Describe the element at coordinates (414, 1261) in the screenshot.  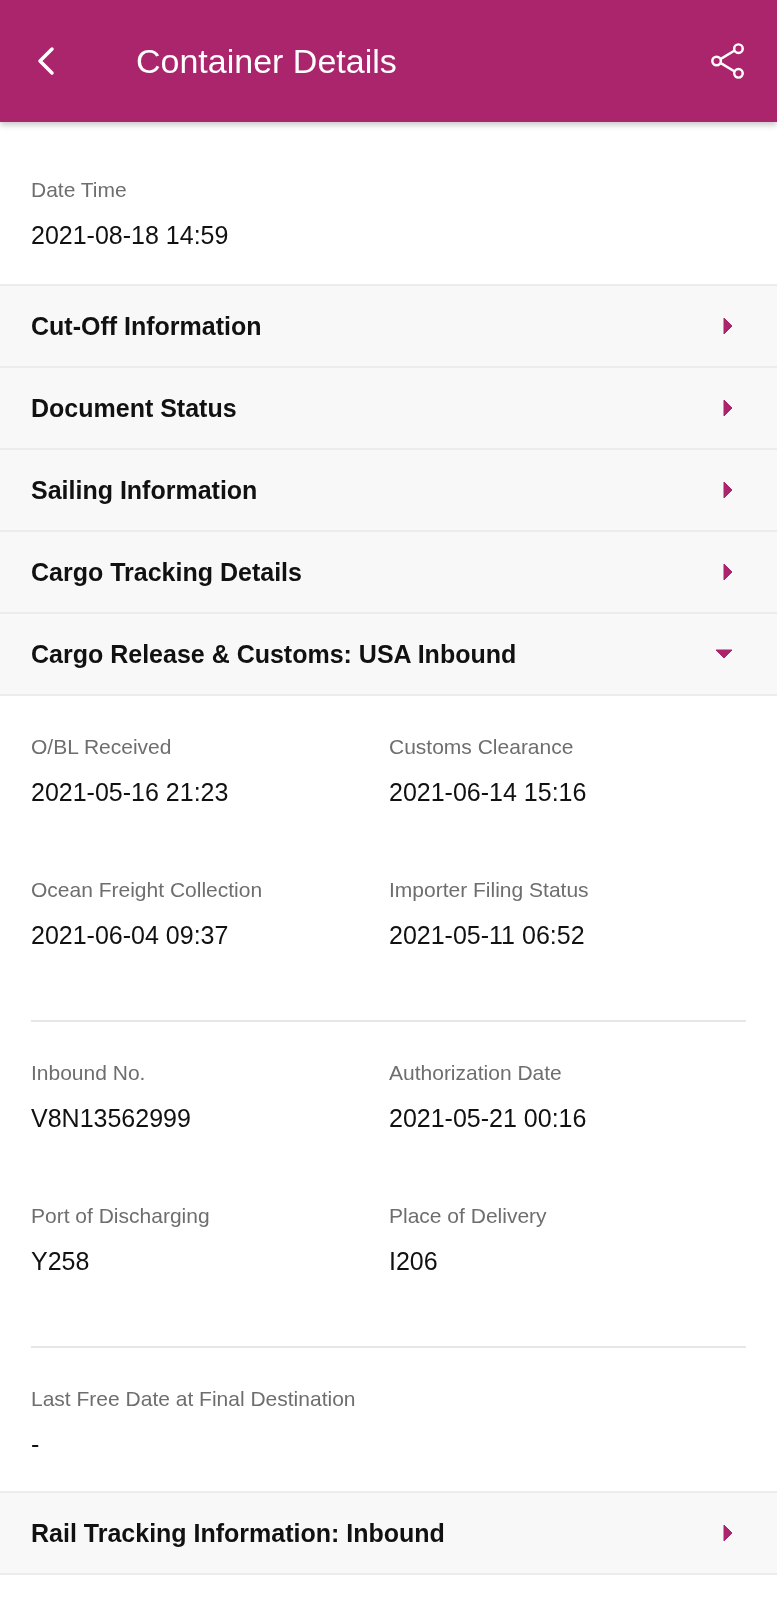
I see `field-value: I206` at that location.